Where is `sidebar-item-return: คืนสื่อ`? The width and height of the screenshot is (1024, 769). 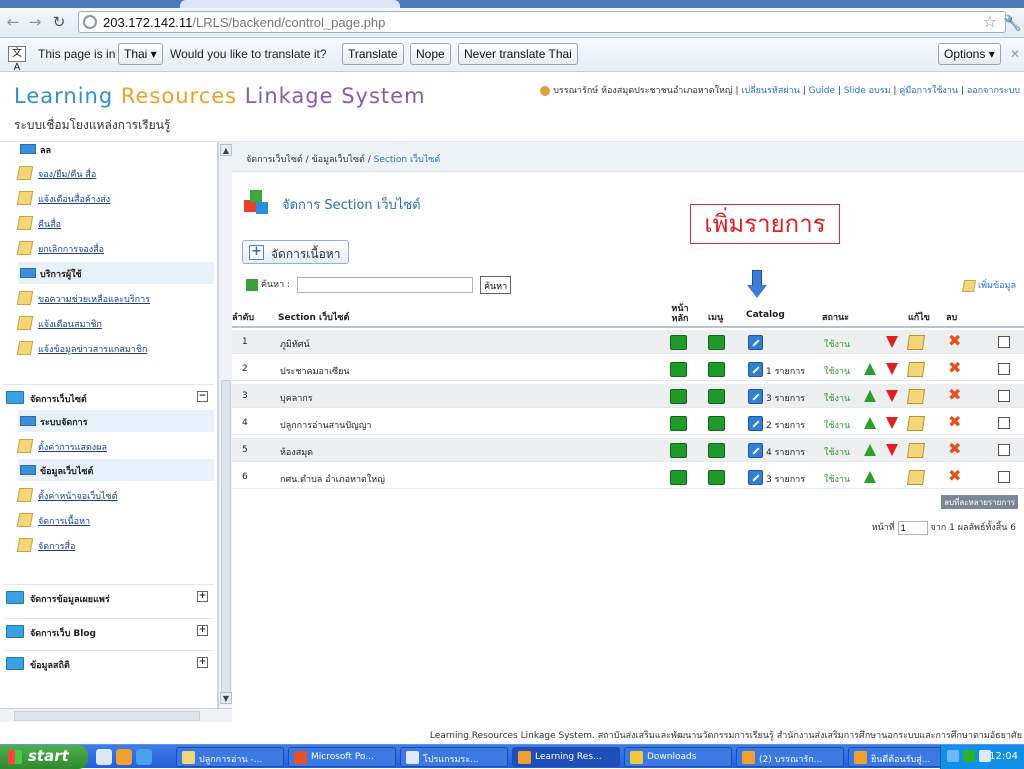
sidebar-item-return: คืนสื่อ is located at coordinates (115, 223).